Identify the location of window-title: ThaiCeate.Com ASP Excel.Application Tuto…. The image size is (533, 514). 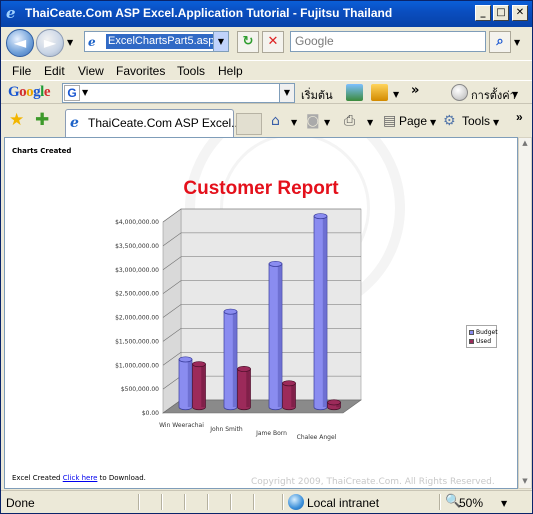
(209, 13).